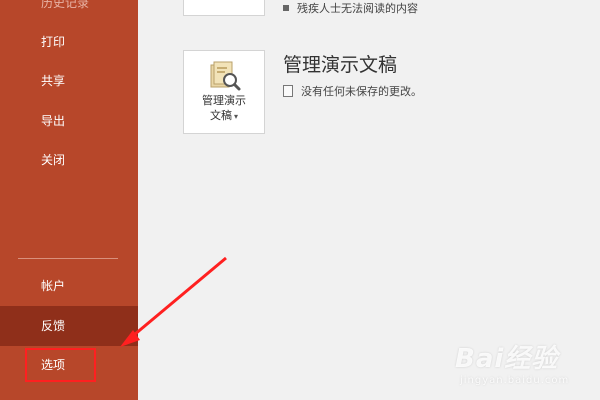 The height and width of the screenshot is (400, 600). Describe the element at coordinates (286, 8) in the screenshot. I see `bullet-square-icon` at that location.